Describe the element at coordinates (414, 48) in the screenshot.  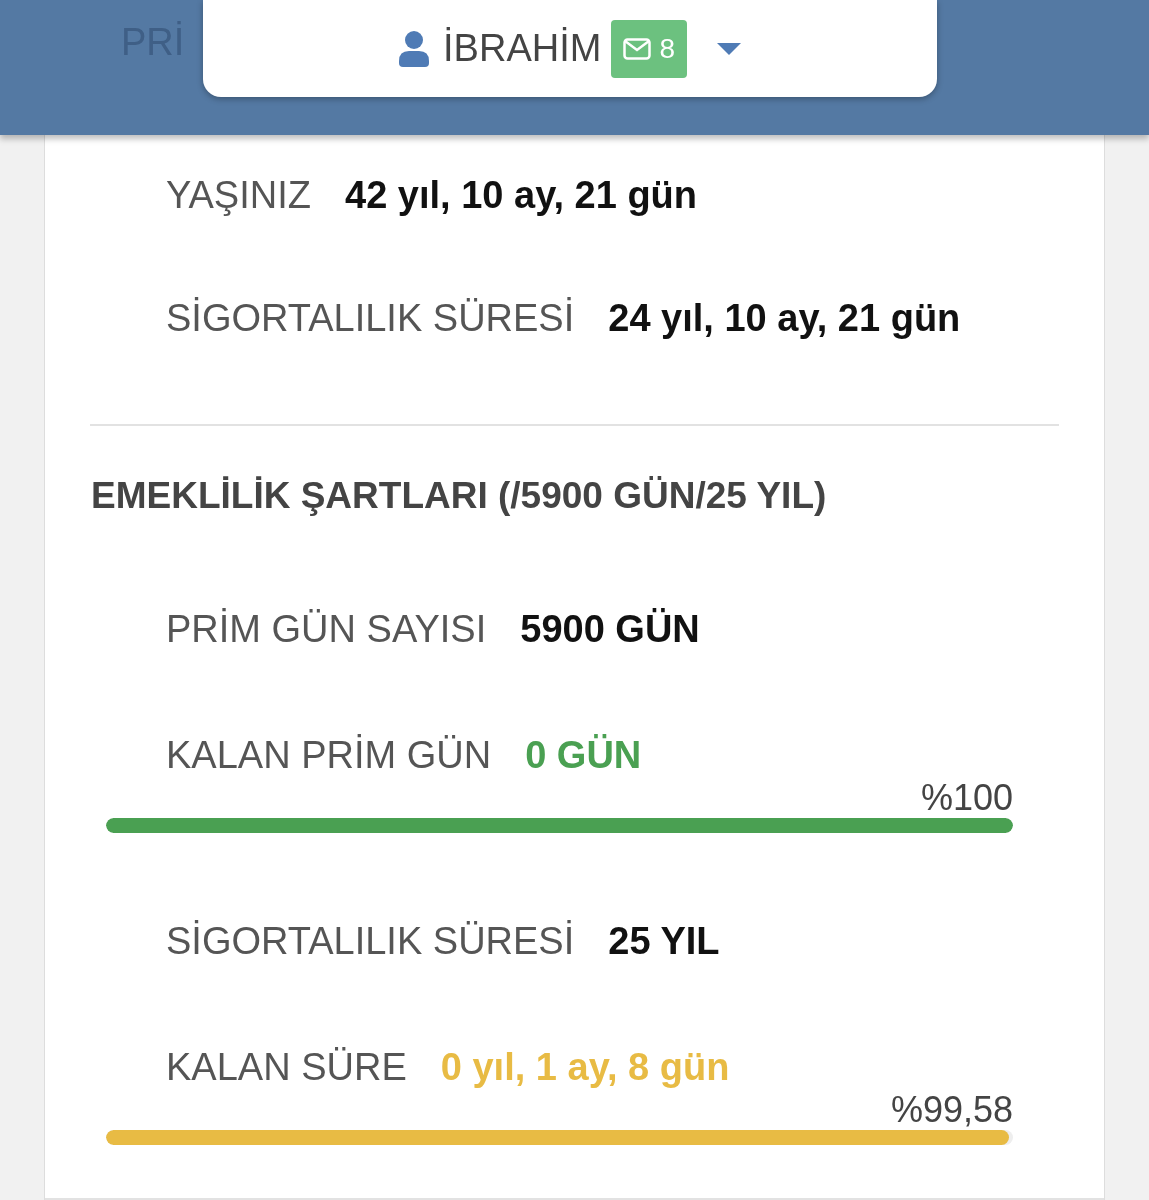
I see `user-icon` at that location.